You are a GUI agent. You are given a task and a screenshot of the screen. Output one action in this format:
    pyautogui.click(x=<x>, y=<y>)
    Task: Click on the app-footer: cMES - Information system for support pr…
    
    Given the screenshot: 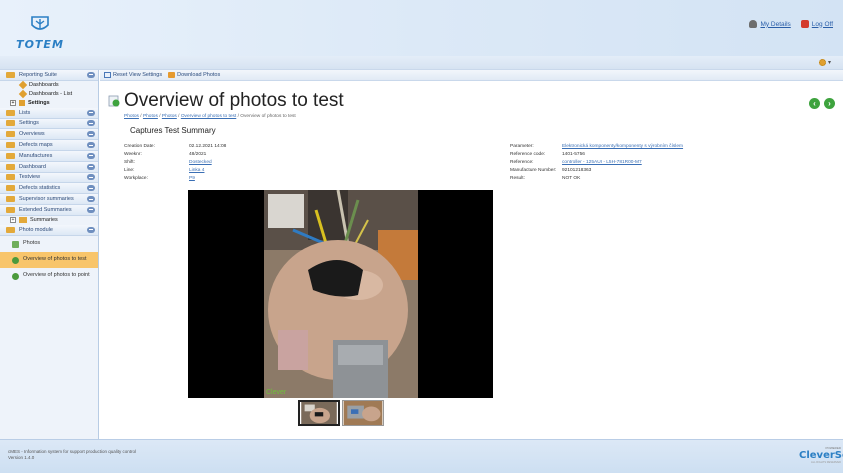 What is the action you would take?
    pyautogui.click(x=421, y=456)
    